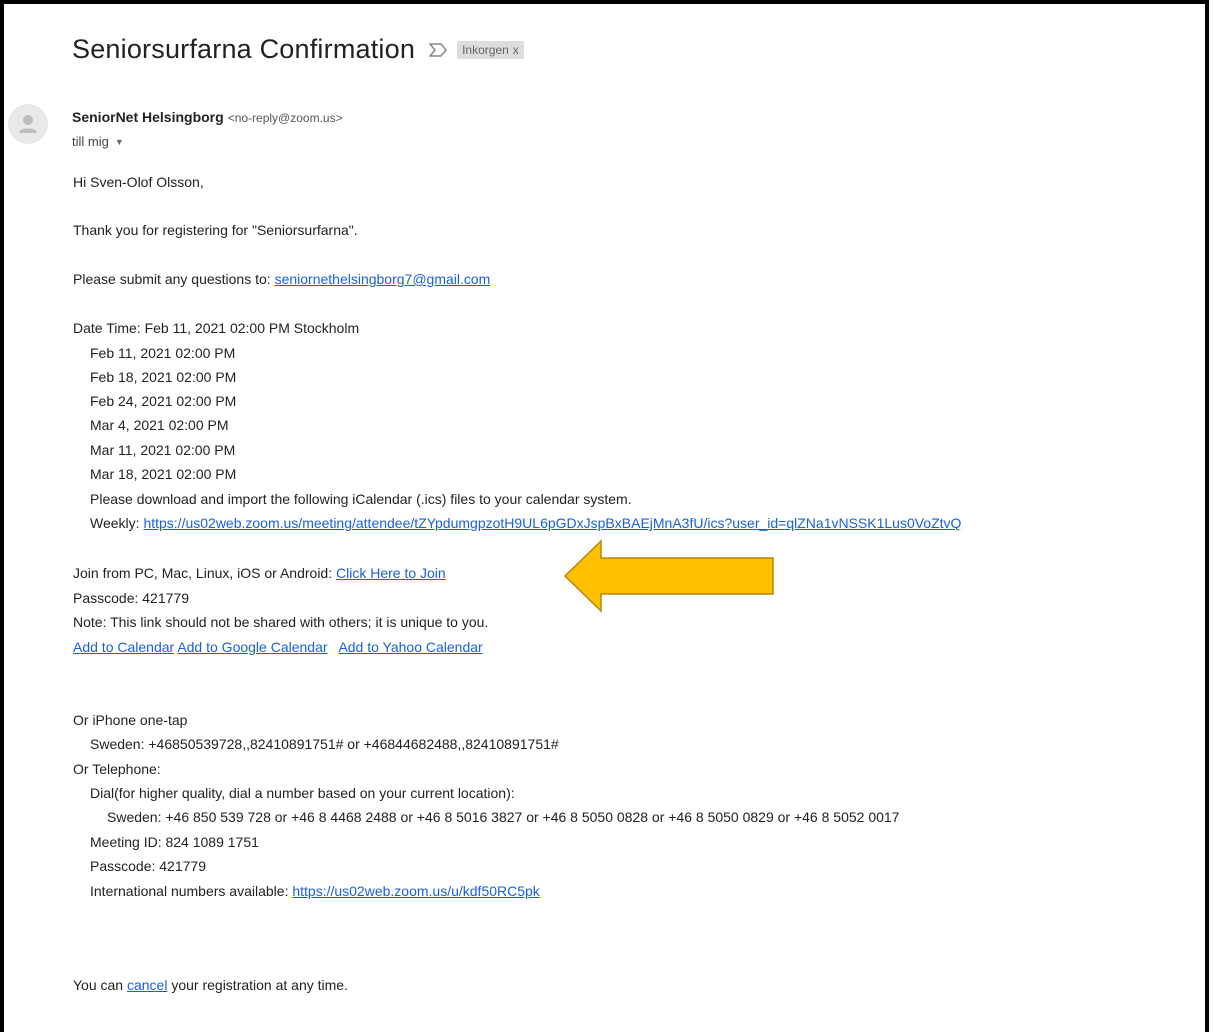 The width and height of the screenshot is (1213, 1032). I want to click on sender-name: SeniorNet Helsingborg, so click(148, 117).